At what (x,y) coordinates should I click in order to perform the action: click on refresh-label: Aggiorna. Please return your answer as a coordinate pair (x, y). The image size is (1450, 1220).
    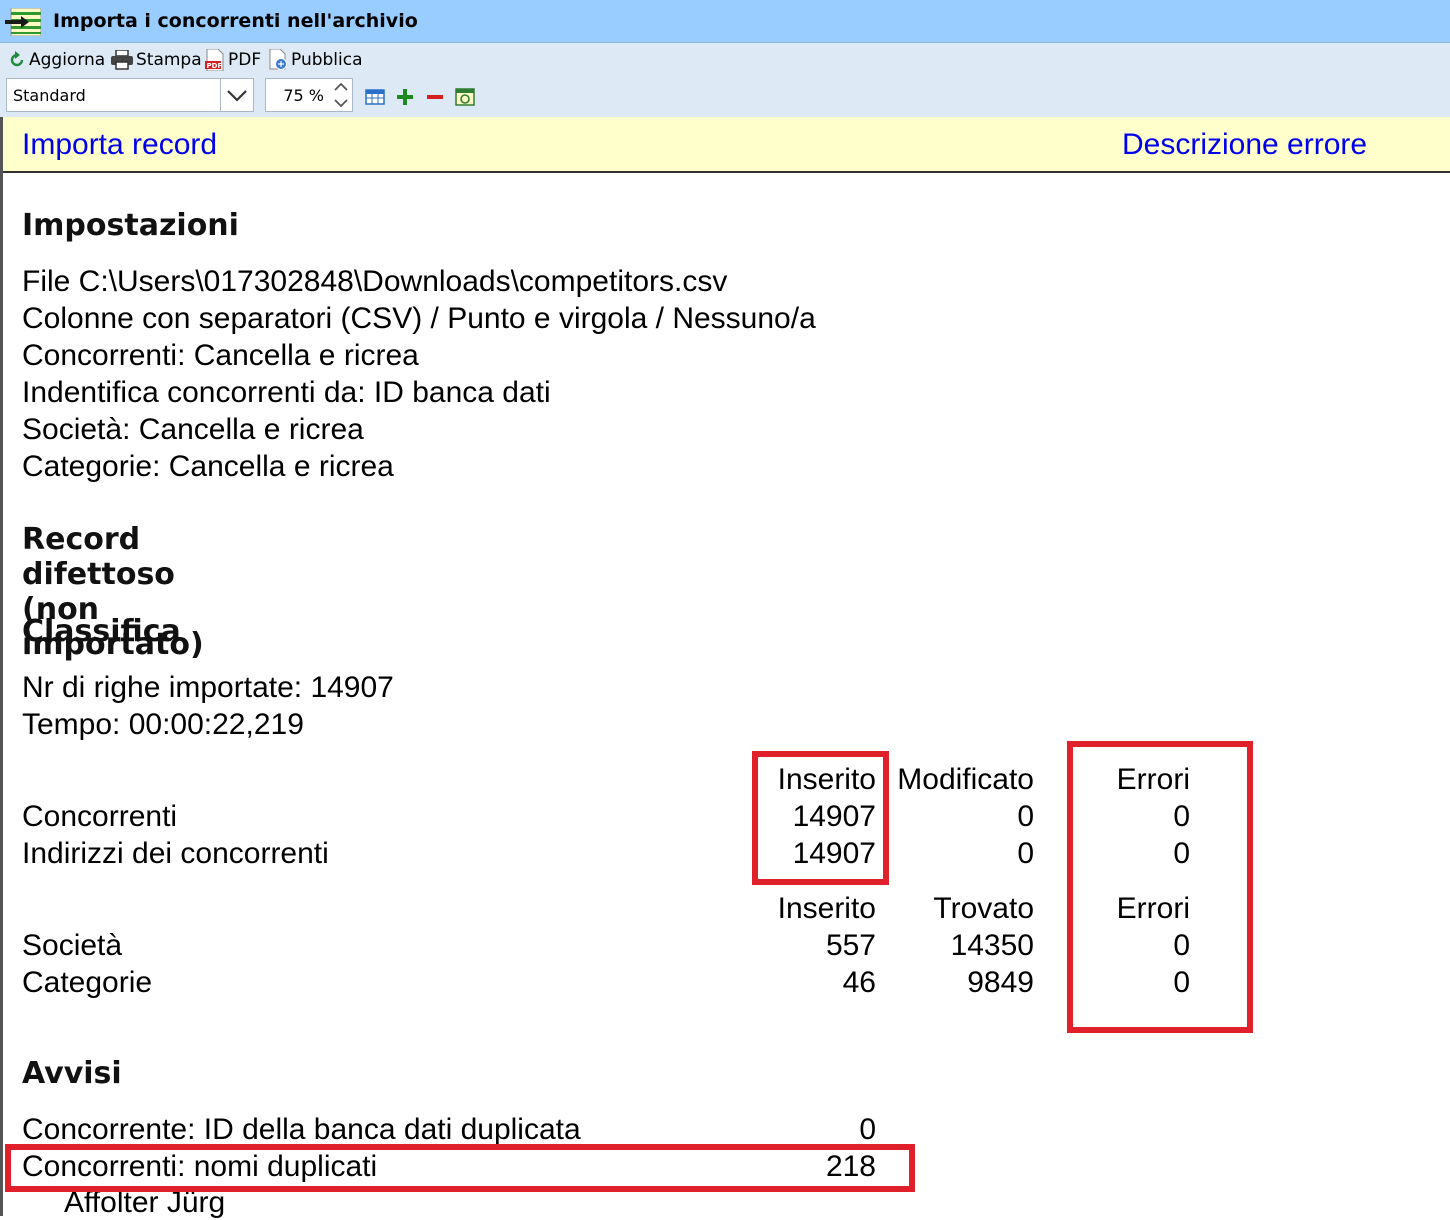
    Looking at the image, I should click on (67, 60).